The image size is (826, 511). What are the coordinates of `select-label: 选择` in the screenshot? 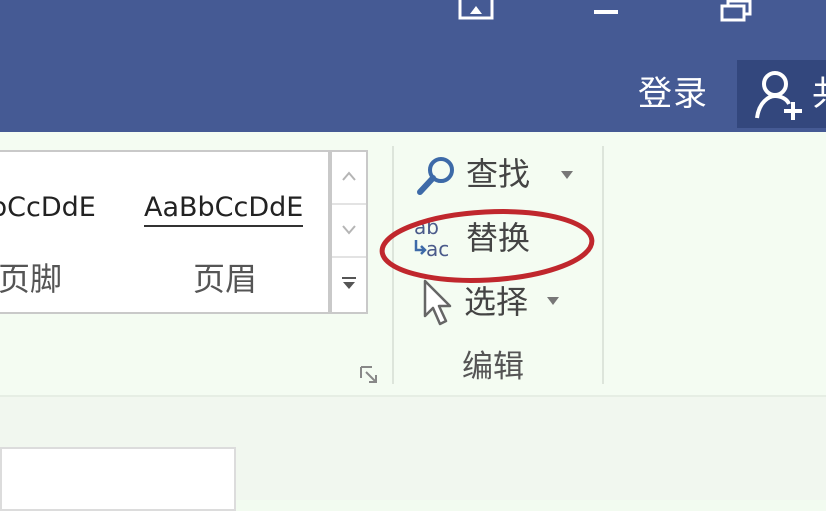 It's located at (496, 302).